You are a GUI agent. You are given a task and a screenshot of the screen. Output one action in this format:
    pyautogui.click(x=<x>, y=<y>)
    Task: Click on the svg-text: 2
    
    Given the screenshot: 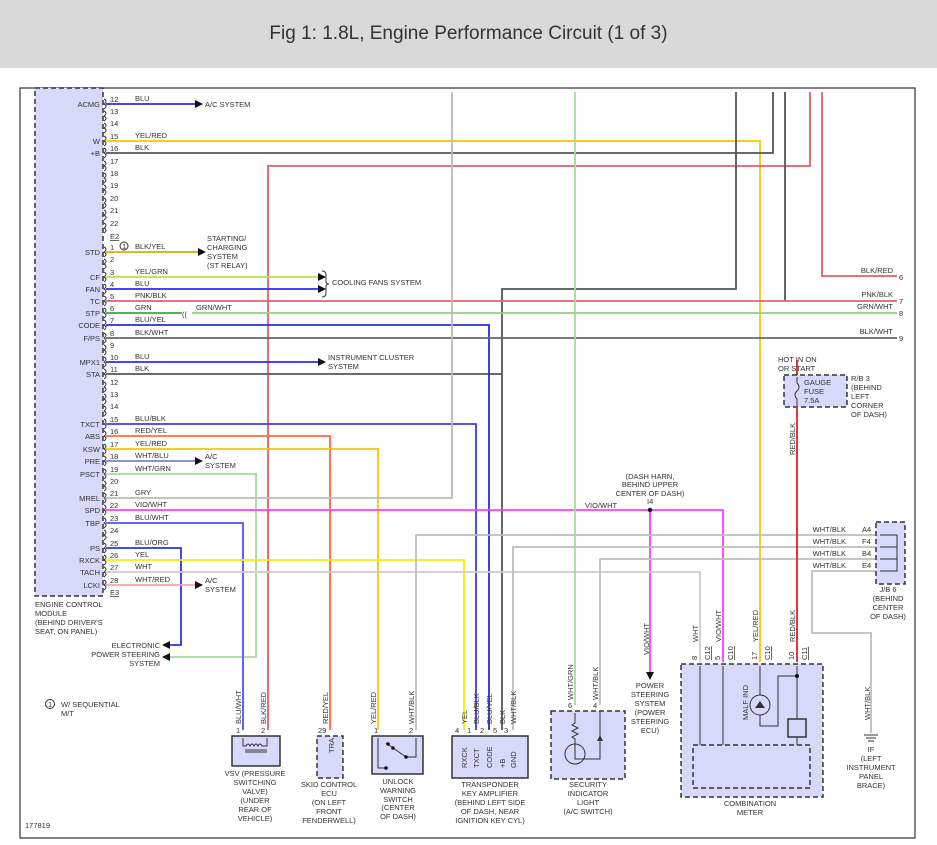 What is the action you would take?
    pyautogui.click(x=263, y=730)
    